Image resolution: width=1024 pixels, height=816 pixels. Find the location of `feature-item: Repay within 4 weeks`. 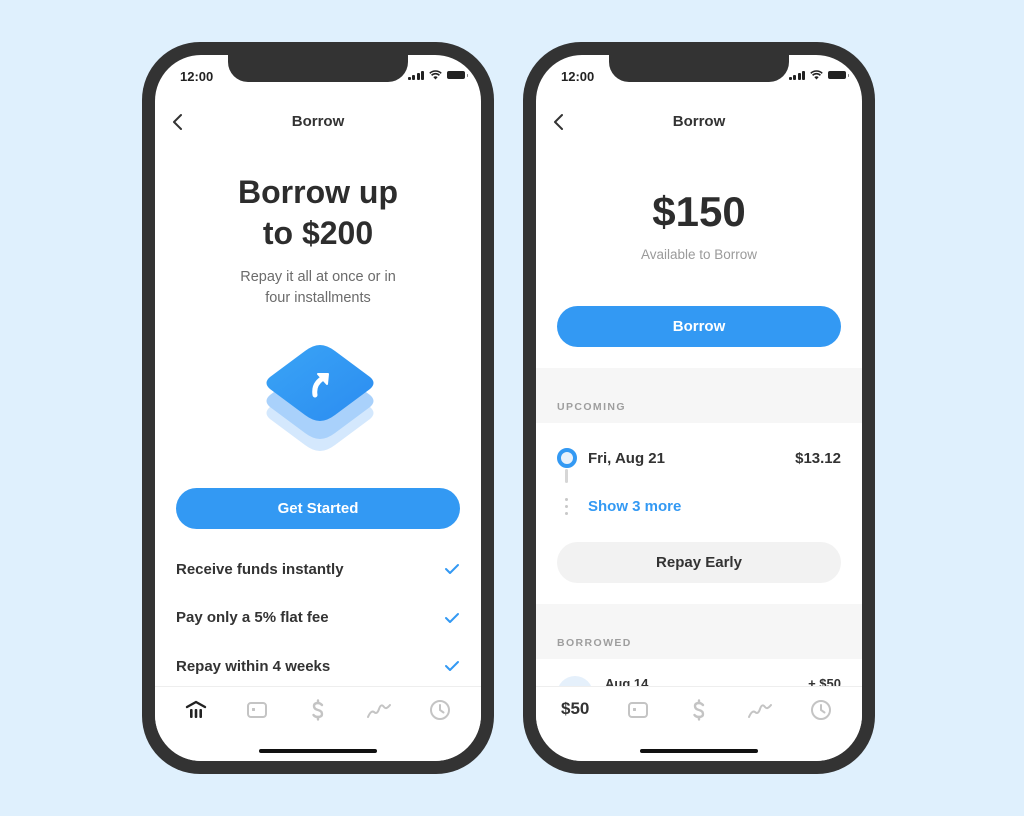

feature-item: Repay within 4 weeks is located at coordinates (318, 666).